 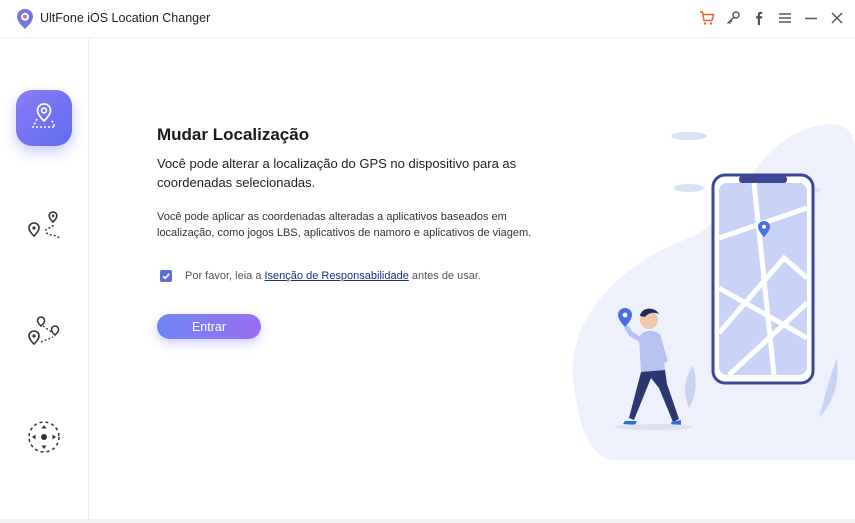 What do you see at coordinates (427, 521) in the screenshot?
I see `bottom-border` at bounding box center [427, 521].